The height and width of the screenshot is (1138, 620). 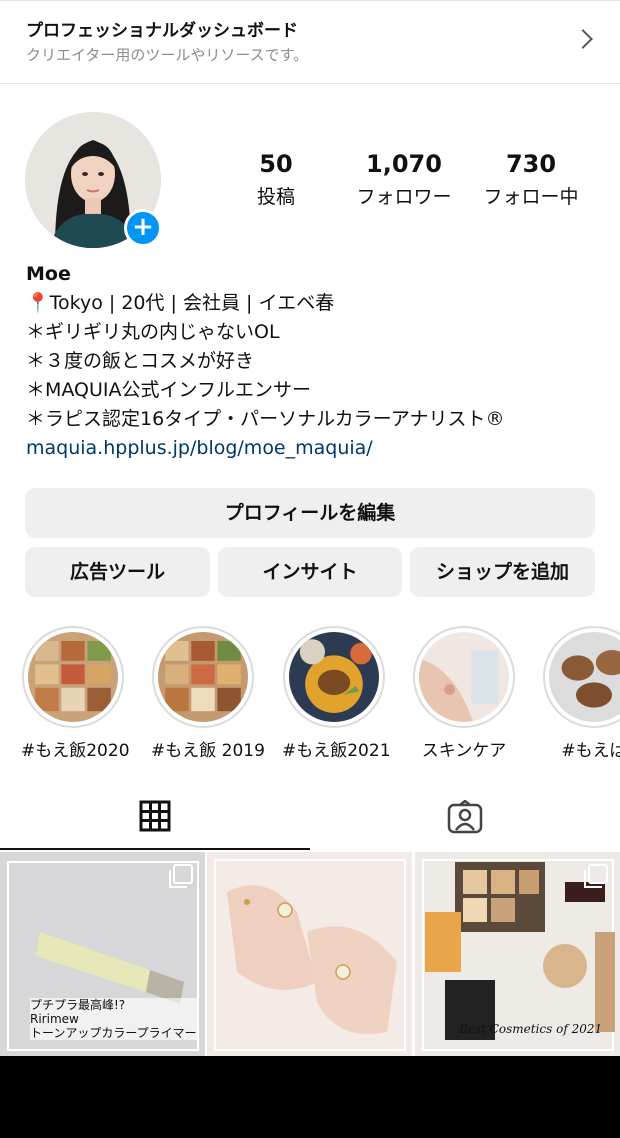 I want to click on post-image, so click(x=309, y=954).